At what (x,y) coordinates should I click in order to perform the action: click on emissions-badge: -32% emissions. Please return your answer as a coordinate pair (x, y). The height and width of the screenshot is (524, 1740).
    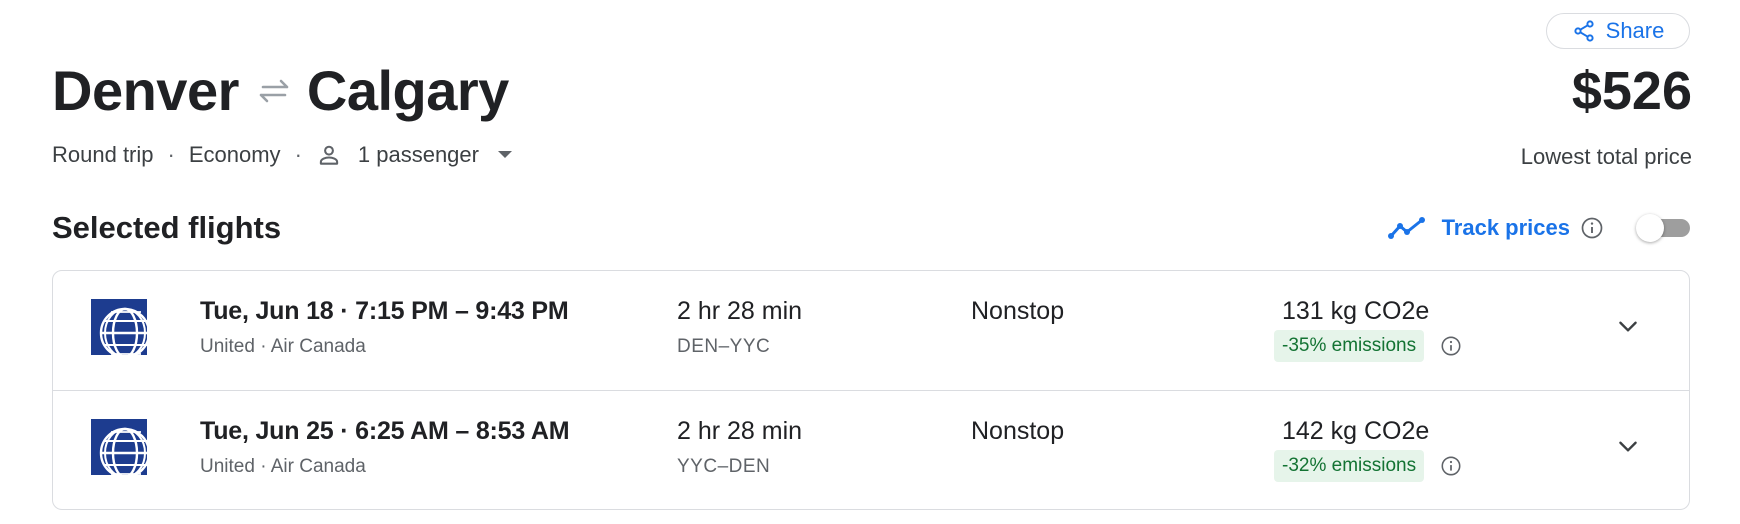
    Looking at the image, I should click on (1349, 466).